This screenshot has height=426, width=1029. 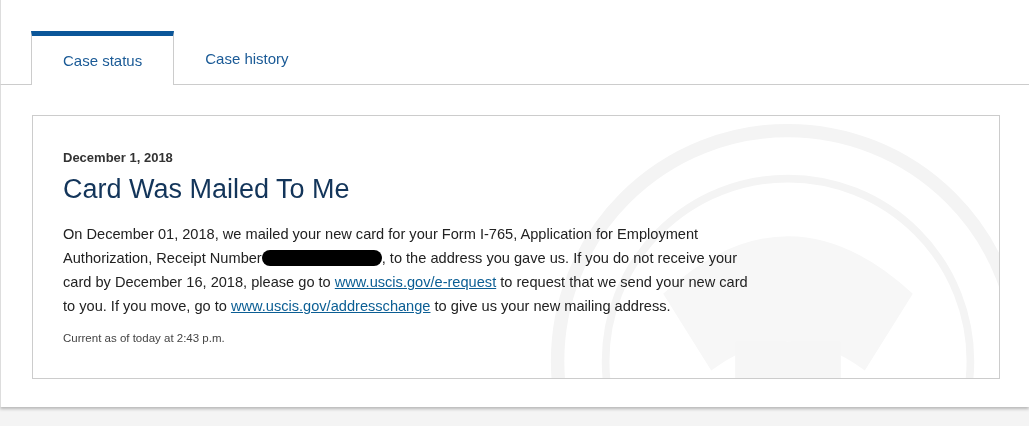 I want to click on case-date: December 1, 2018, so click(x=118, y=157).